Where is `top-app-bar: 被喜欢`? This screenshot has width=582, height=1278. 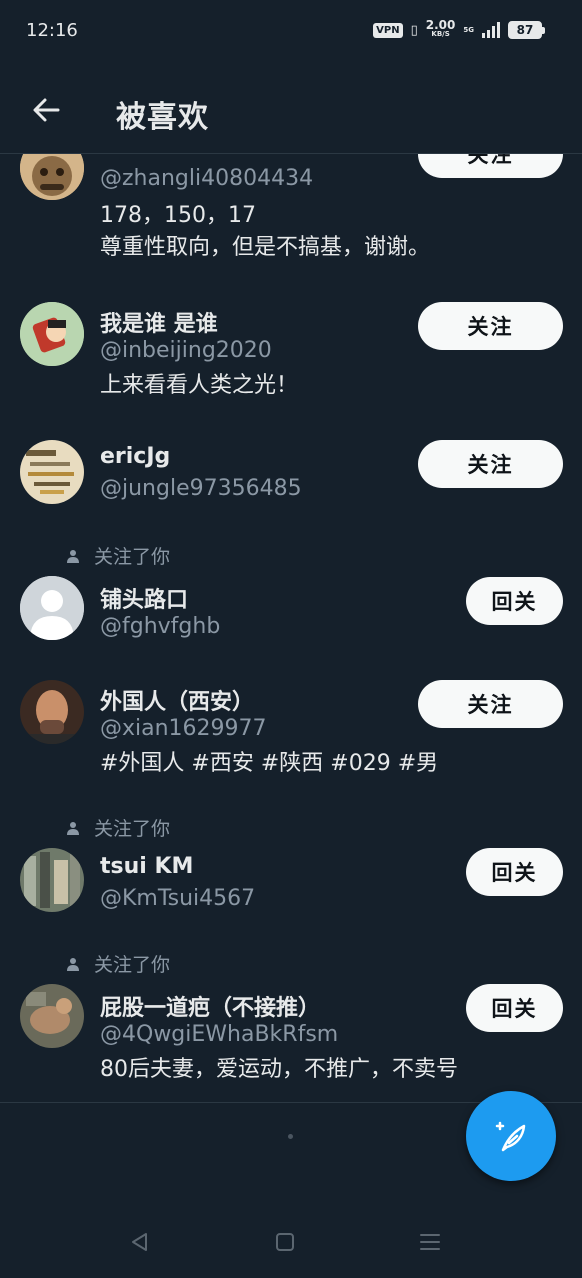
top-app-bar: 被喜欢 is located at coordinates (291, 108).